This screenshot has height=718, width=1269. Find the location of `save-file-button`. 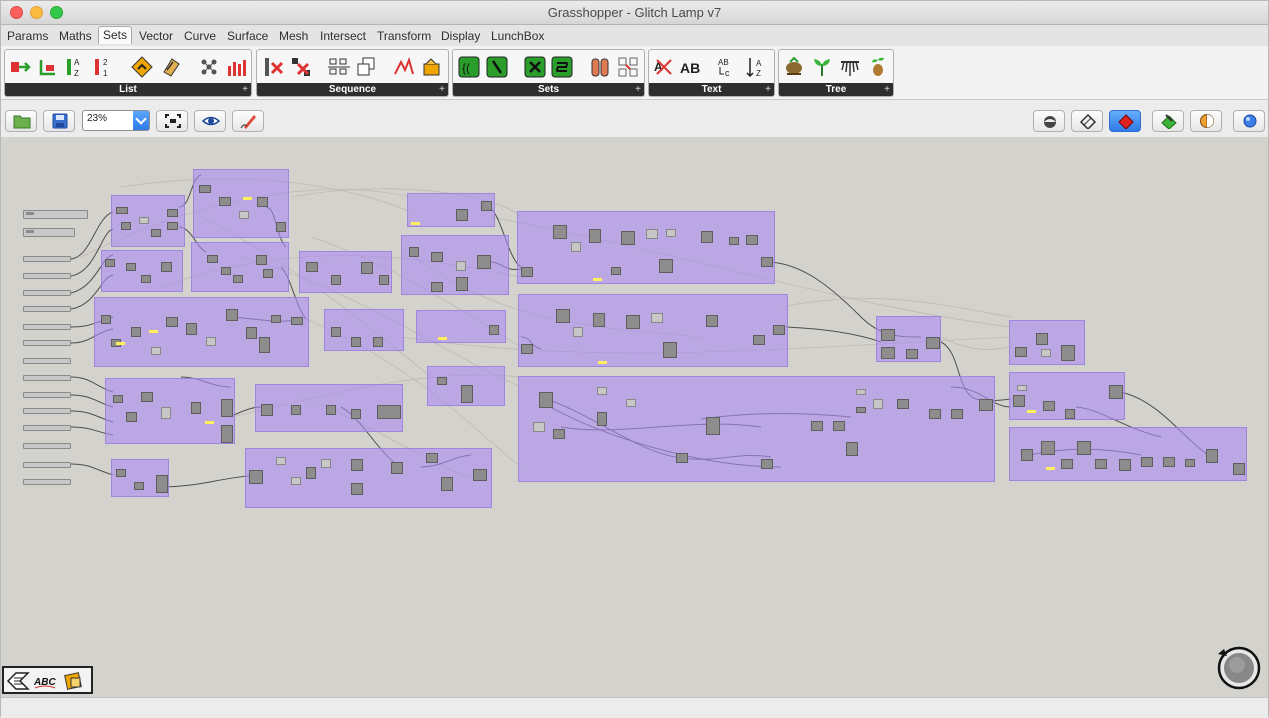

save-file-button is located at coordinates (59, 121).